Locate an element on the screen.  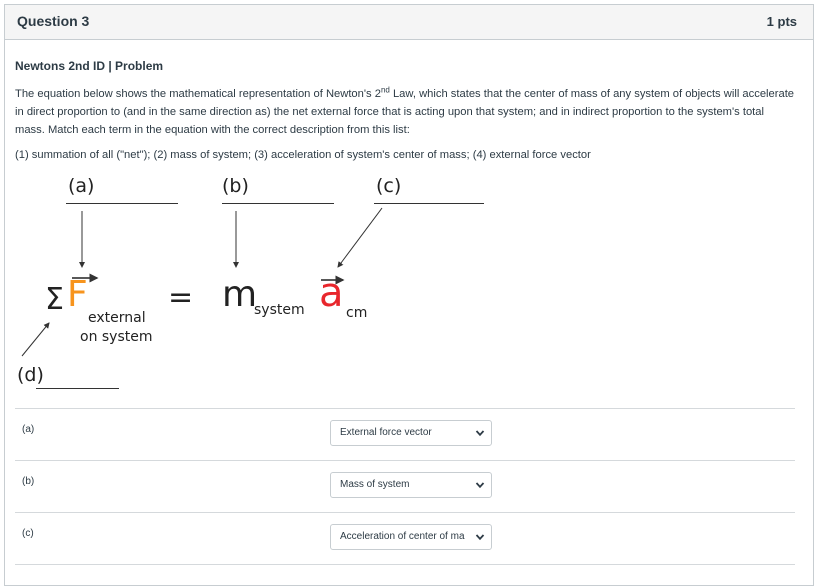
answer-select-c: Acceleration of center of ma is located at coordinates (411, 537).